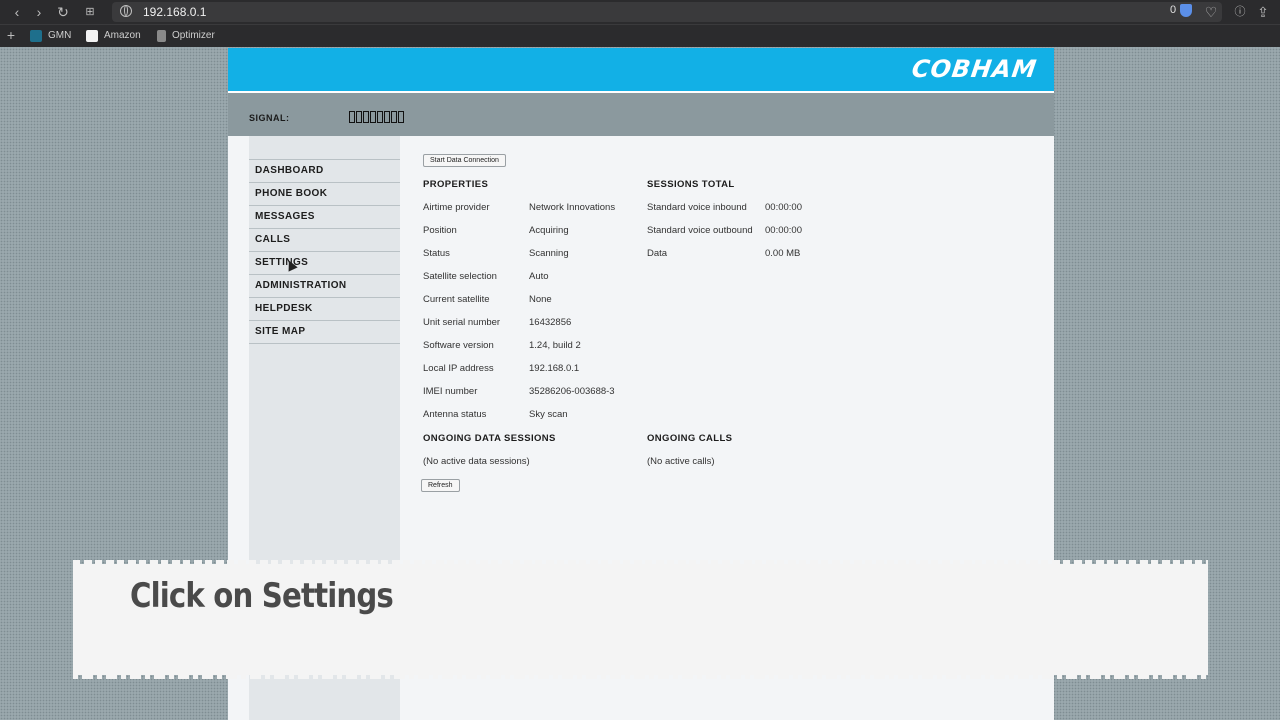 This screenshot has width=1280, height=720. What do you see at coordinates (554, 368) in the screenshot?
I see `property-value: 192.168.0.1` at bounding box center [554, 368].